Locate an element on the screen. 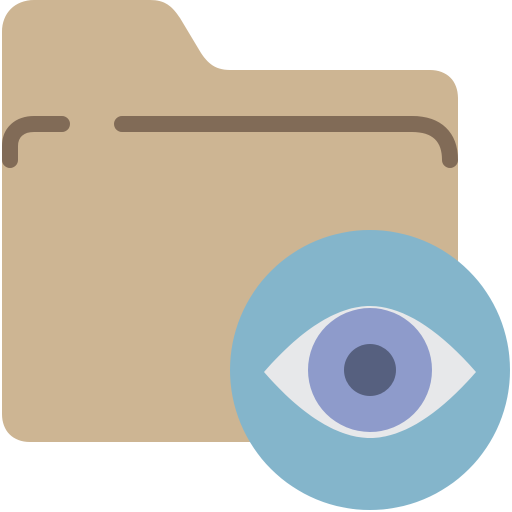  eye-pupil is located at coordinates (370, 370).